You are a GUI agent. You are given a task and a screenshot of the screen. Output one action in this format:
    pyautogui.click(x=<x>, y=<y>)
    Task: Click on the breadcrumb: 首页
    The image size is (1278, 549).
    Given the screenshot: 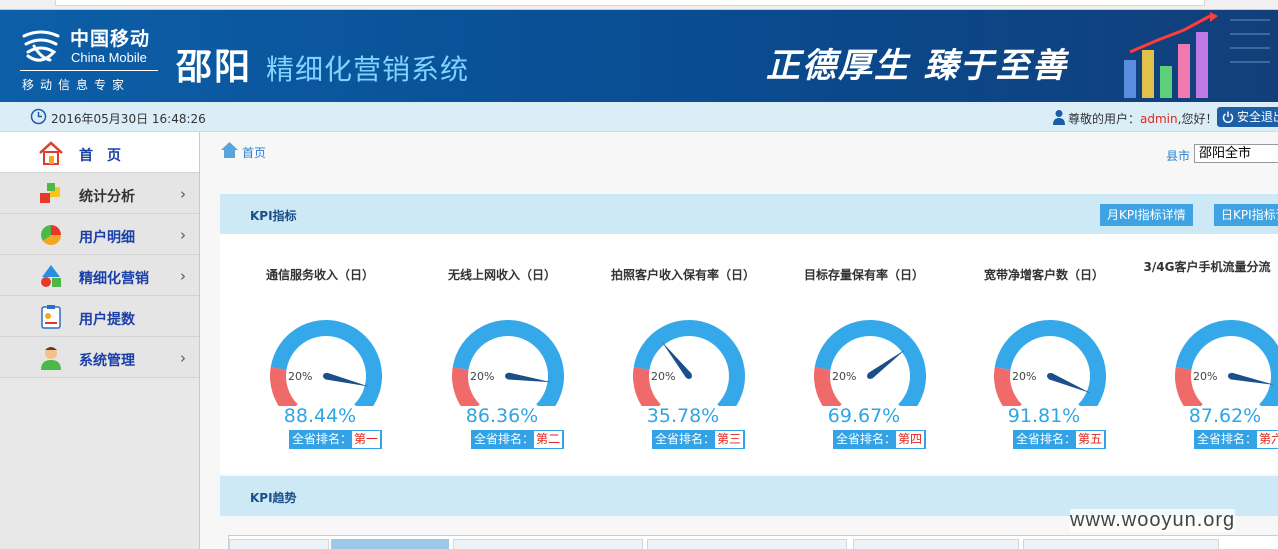 What is the action you would take?
    pyautogui.click(x=243, y=151)
    